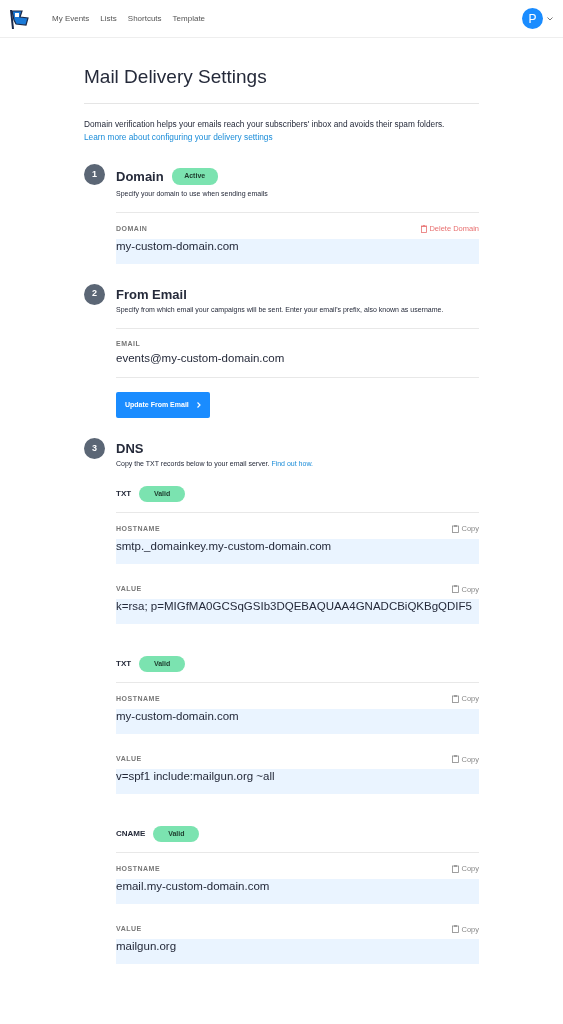  Describe the element at coordinates (297, 611) in the screenshot. I see `value-field: k=rsa; p=MIGfMA0GCSqGSIb3DQEBAQUAA4GNADCBiQKBgQDIF5` at that location.